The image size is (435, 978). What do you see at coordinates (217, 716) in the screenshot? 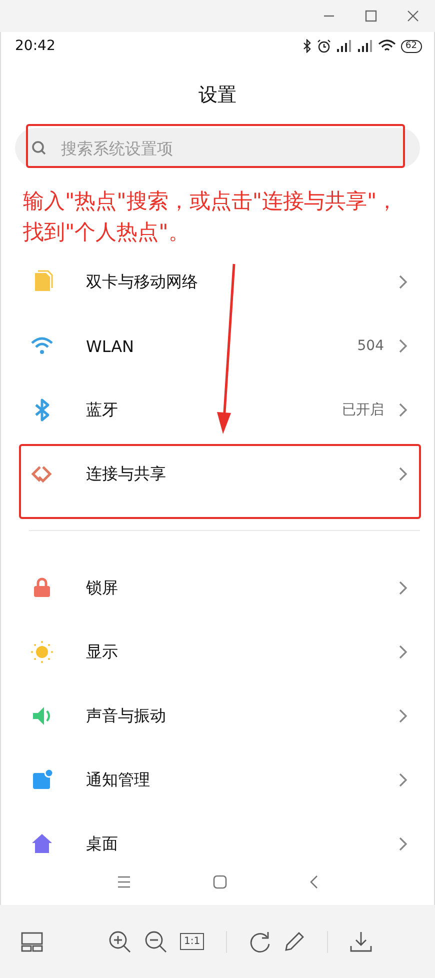
I see `settings-item: 声音与振动` at bounding box center [217, 716].